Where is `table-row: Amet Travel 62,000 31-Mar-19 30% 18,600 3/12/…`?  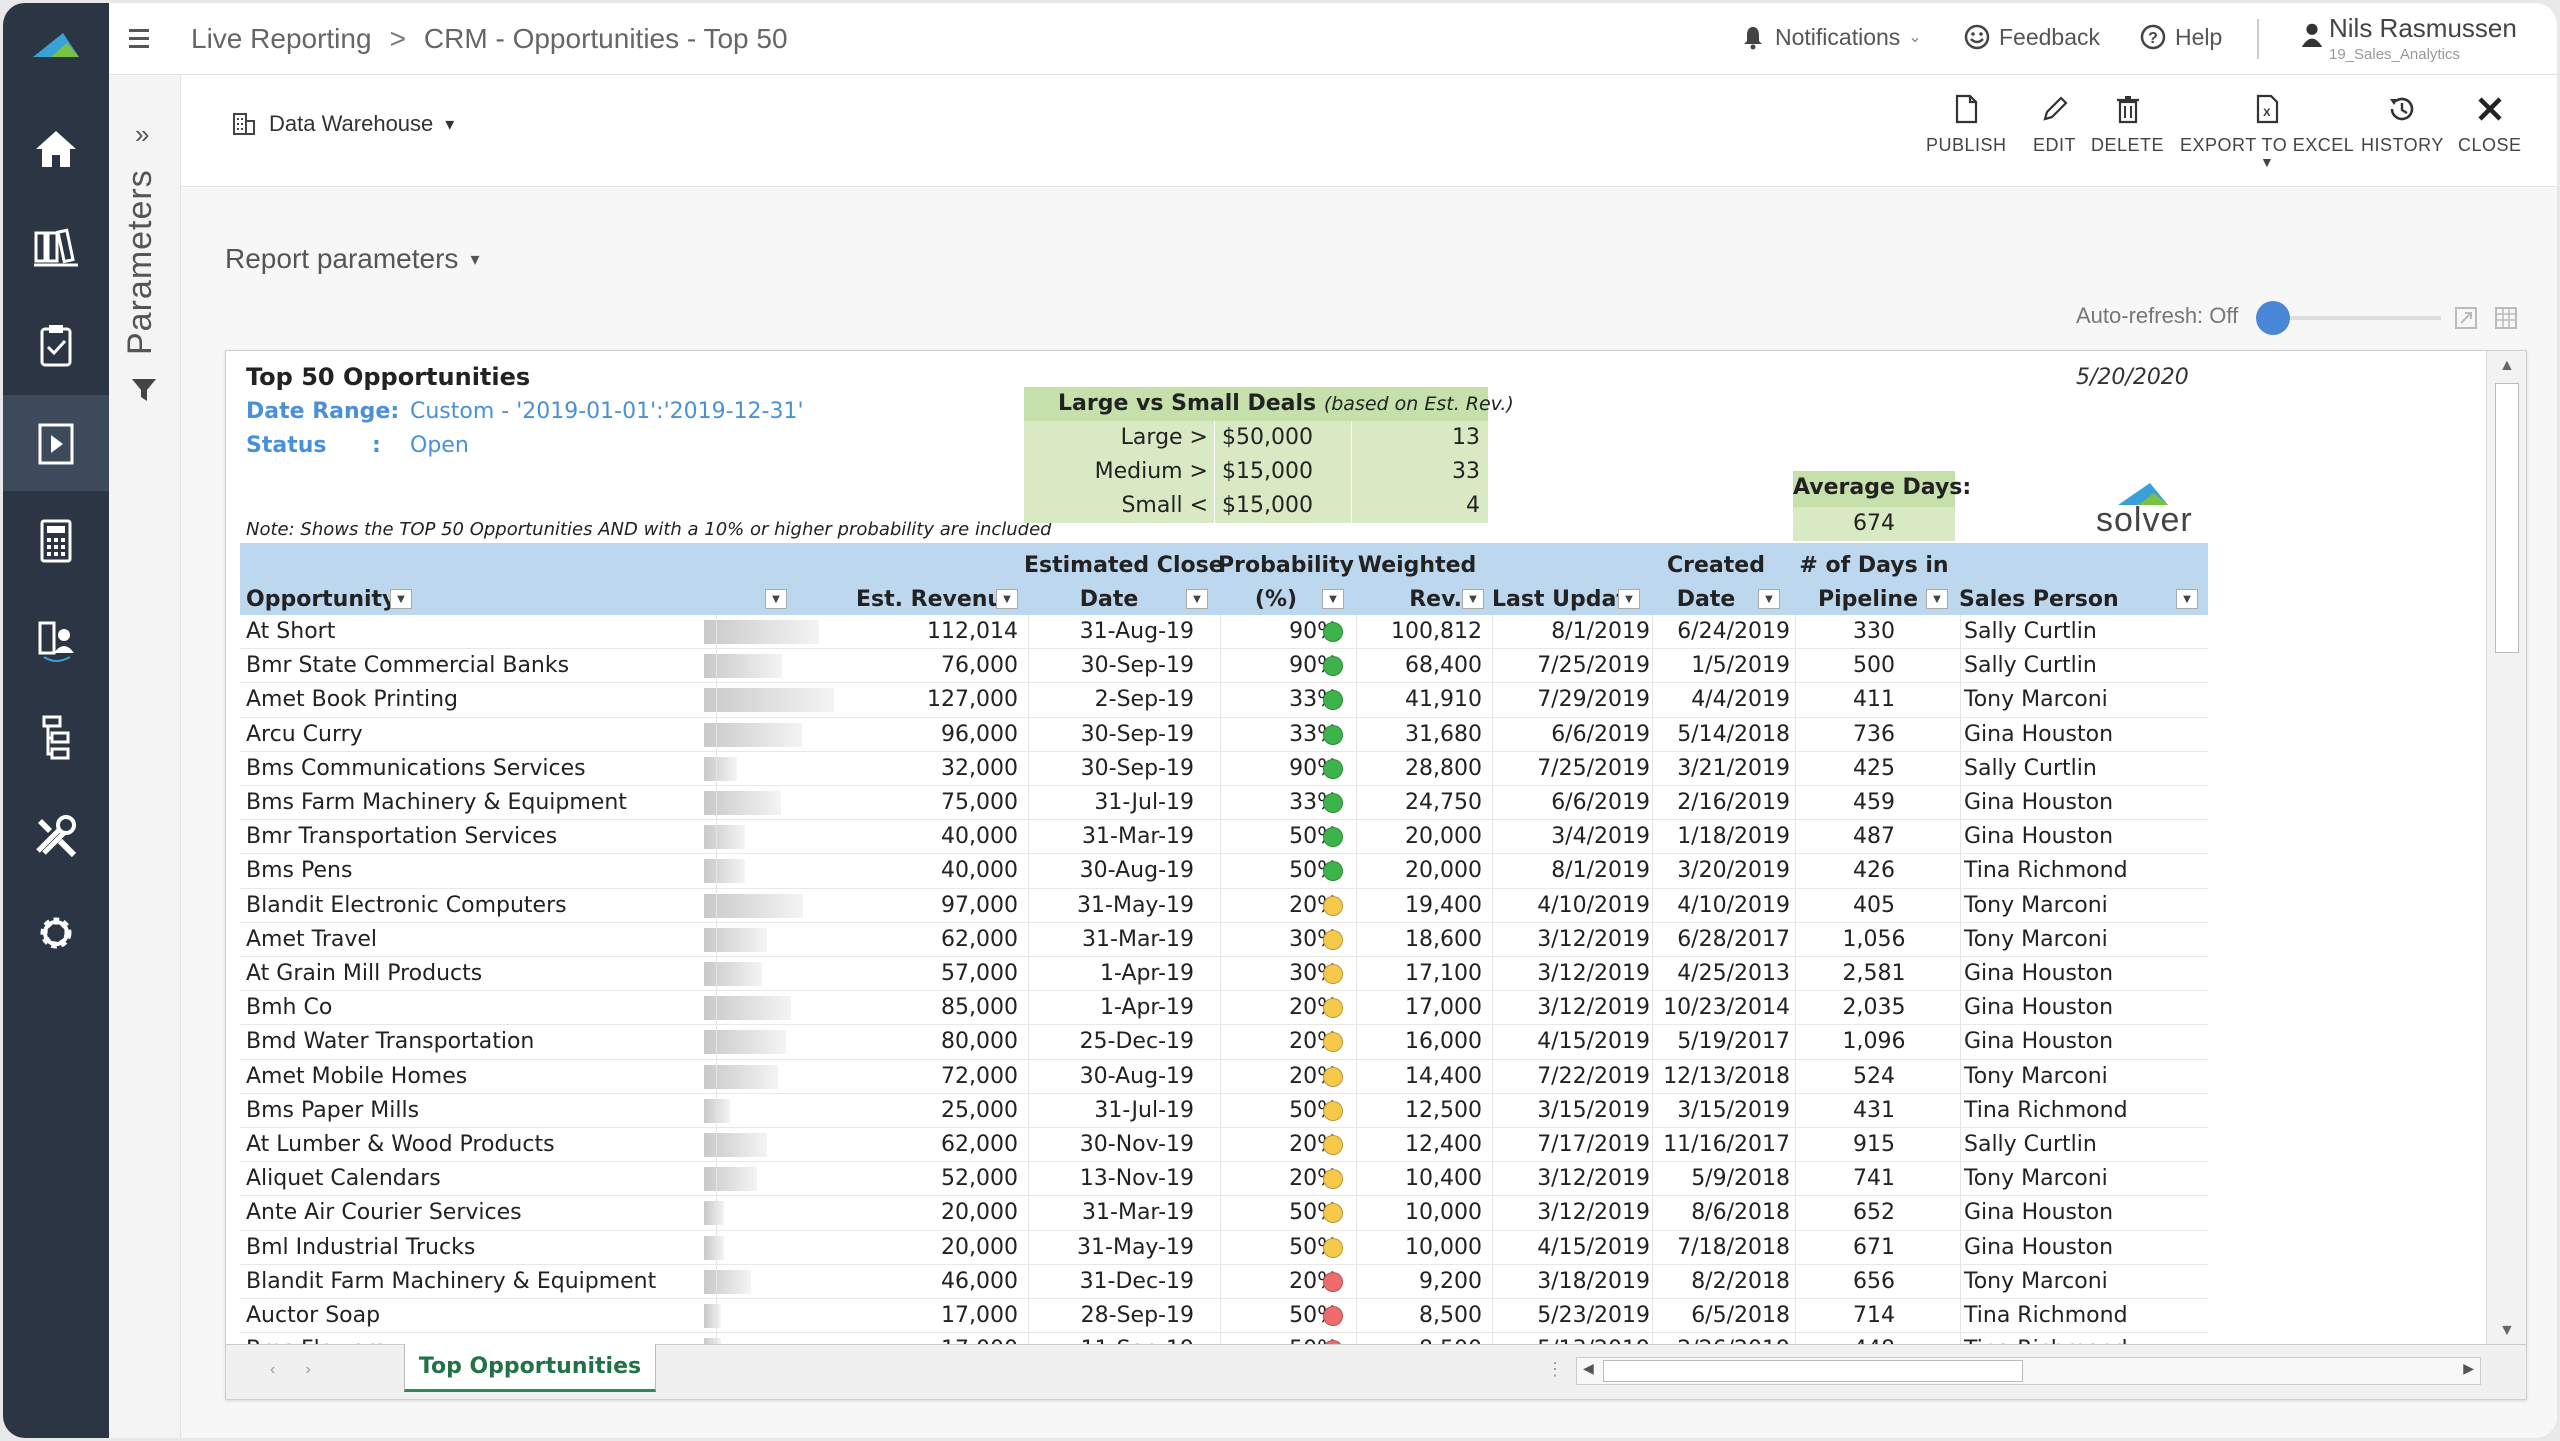 table-row: Amet Travel 62,000 31-Mar-19 30% 18,600 3/12/… is located at coordinates (1224, 939).